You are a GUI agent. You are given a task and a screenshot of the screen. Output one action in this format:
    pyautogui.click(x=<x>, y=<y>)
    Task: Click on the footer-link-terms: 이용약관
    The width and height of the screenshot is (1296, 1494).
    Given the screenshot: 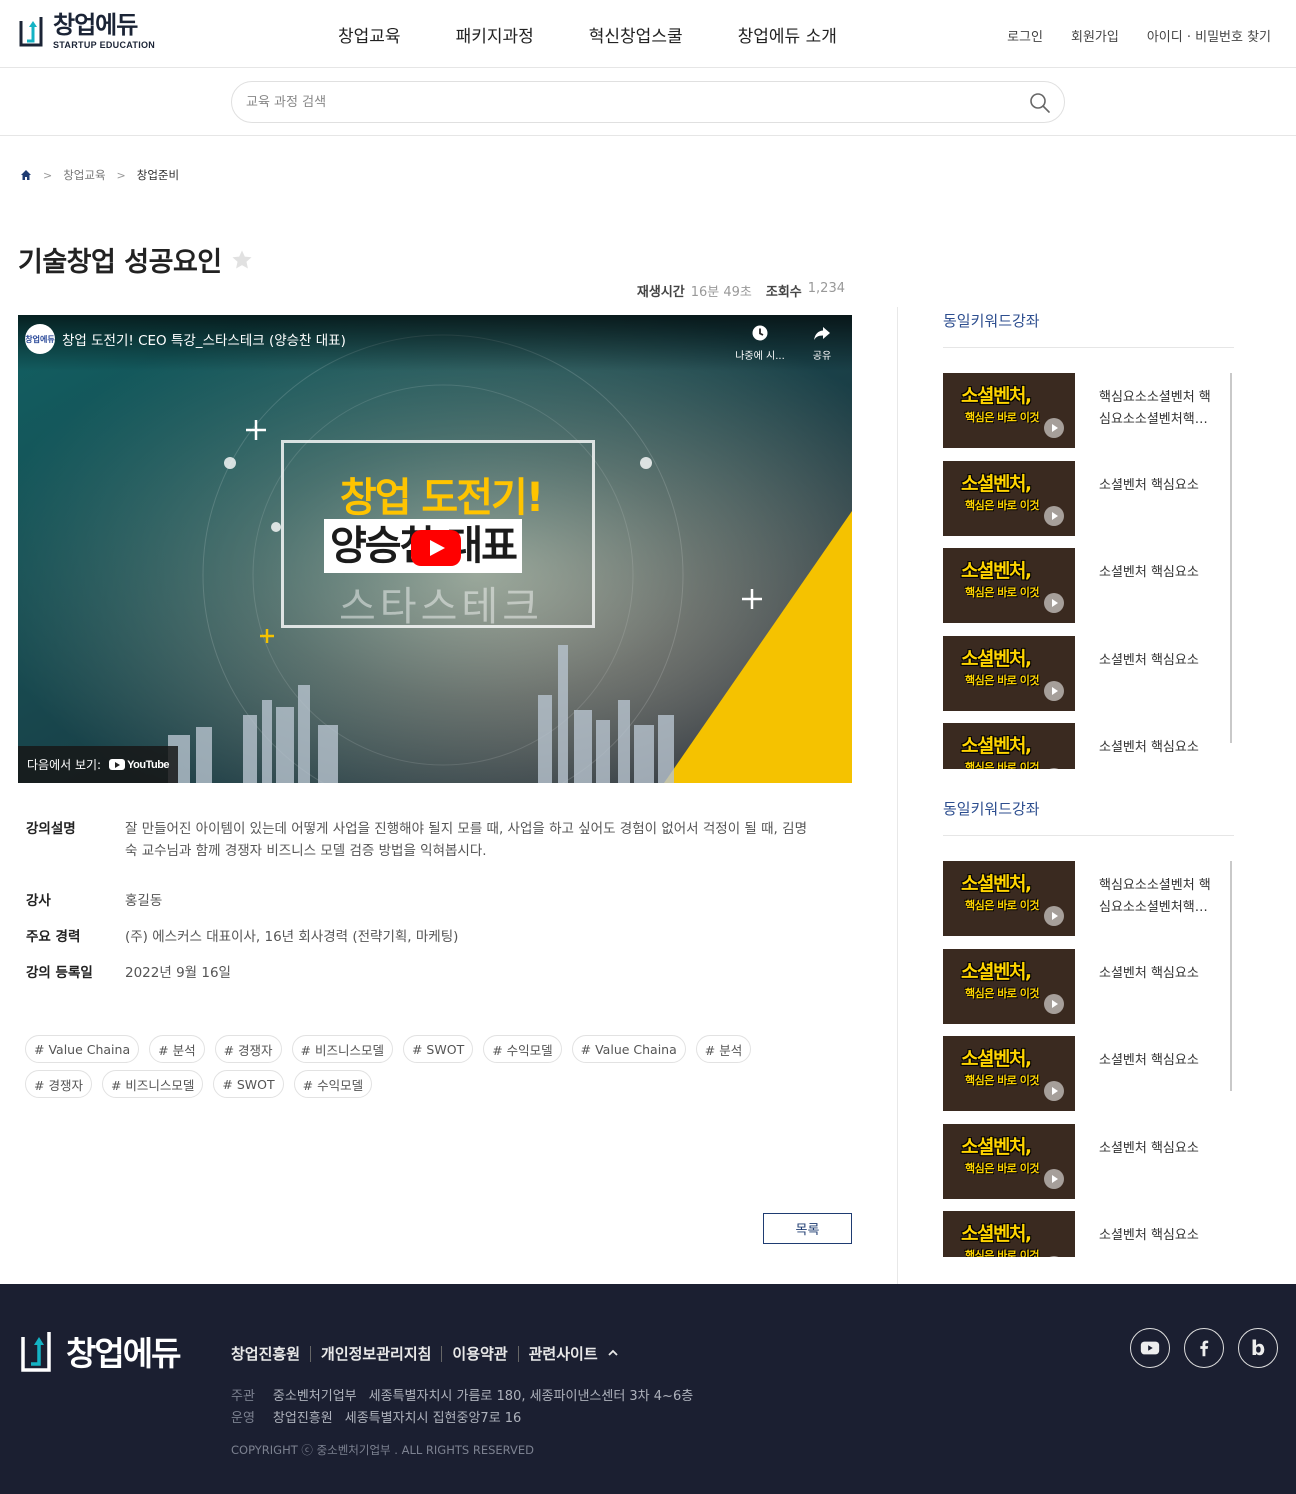 What is the action you would take?
    pyautogui.click(x=479, y=1353)
    